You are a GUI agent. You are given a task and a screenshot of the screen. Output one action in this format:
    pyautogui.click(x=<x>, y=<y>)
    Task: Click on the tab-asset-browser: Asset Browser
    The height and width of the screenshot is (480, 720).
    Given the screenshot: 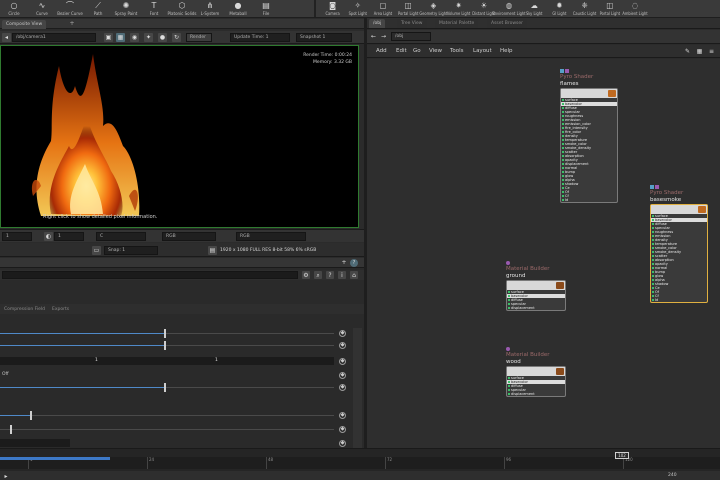 What is the action you would take?
    pyautogui.click(x=507, y=23)
    